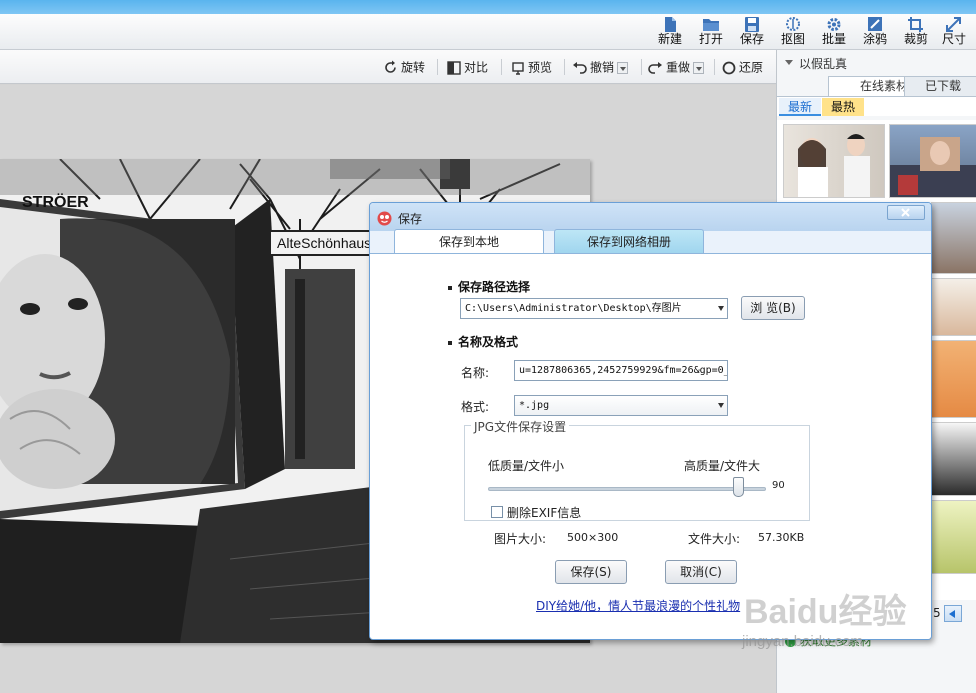 The height and width of the screenshot is (693, 976). Describe the element at coordinates (792, 39) in the screenshot. I see `cutout-label: 抠图` at that location.